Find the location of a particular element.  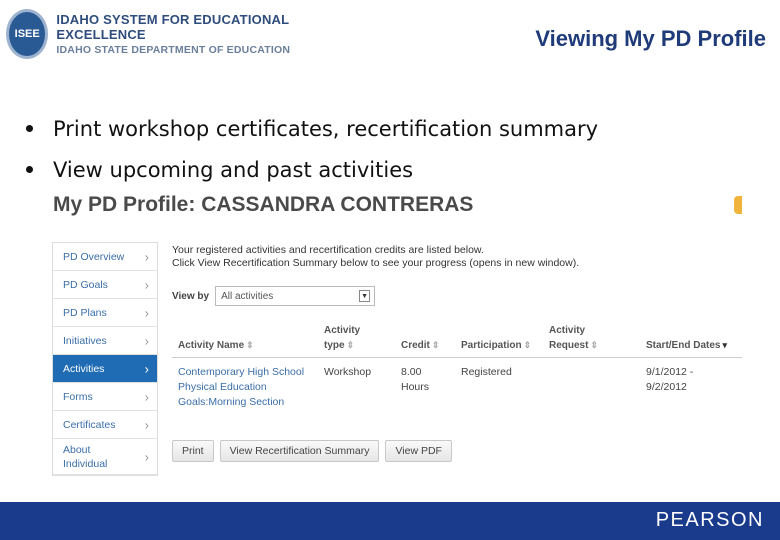

logo-subtitle: IDAHO STATE DEPARTMENT OF EDUCATION is located at coordinates (173, 50).